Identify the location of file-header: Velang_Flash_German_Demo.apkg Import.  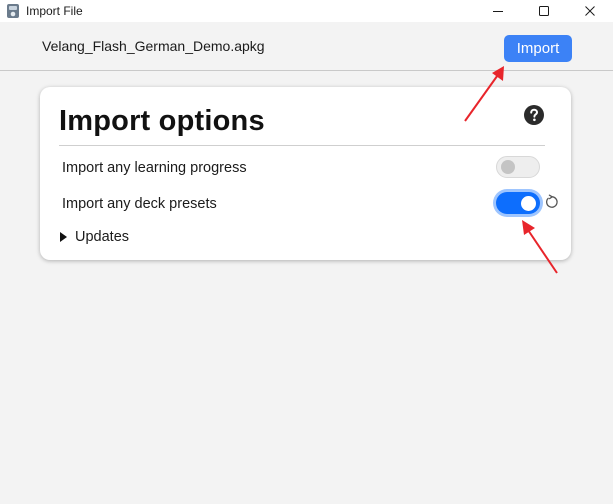
(306, 46).